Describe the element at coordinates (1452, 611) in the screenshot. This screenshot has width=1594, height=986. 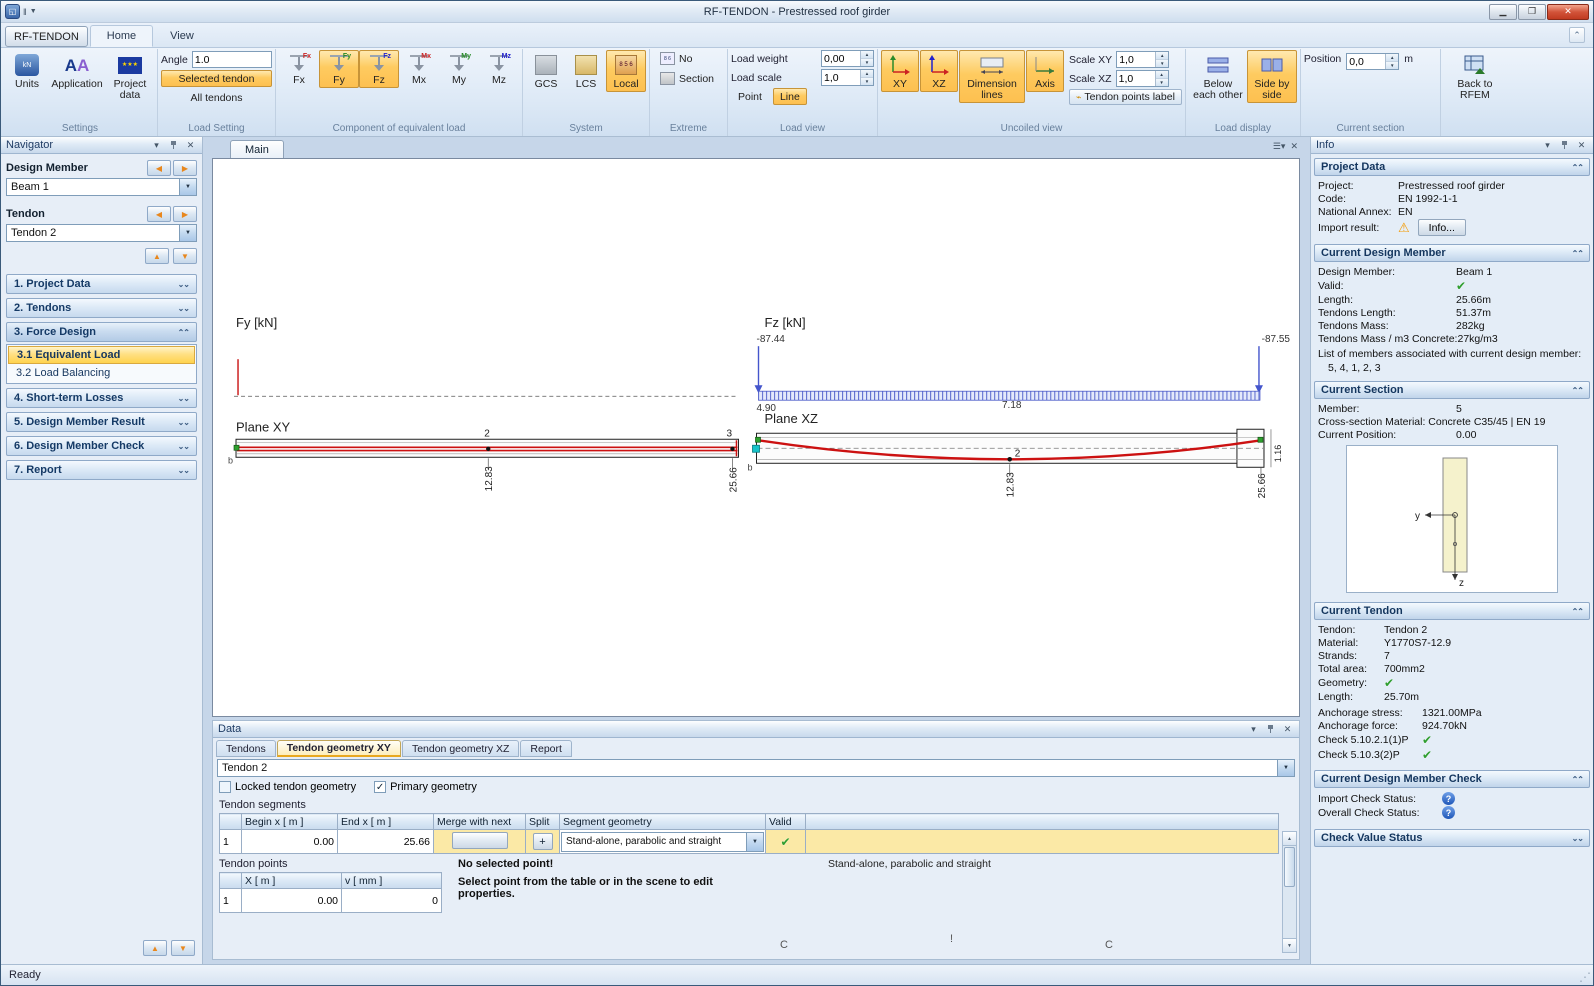
I see `section-header-current-tendon: Current Tendon ⌃⌃` at that location.